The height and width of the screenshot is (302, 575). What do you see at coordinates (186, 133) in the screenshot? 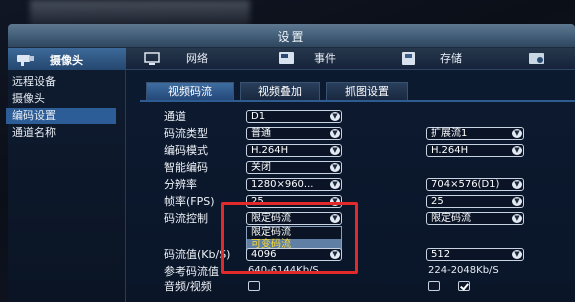
I see `label-stream-type: 码流类型` at bounding box center [186, 133].